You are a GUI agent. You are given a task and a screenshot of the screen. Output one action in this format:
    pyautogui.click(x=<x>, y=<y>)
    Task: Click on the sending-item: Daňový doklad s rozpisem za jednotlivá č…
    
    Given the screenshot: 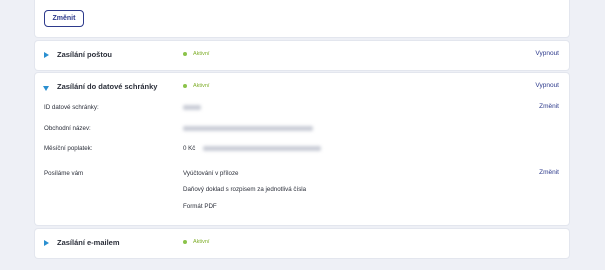 What is the action you would take?
    pyautogui.click(x=245, y=189)
    